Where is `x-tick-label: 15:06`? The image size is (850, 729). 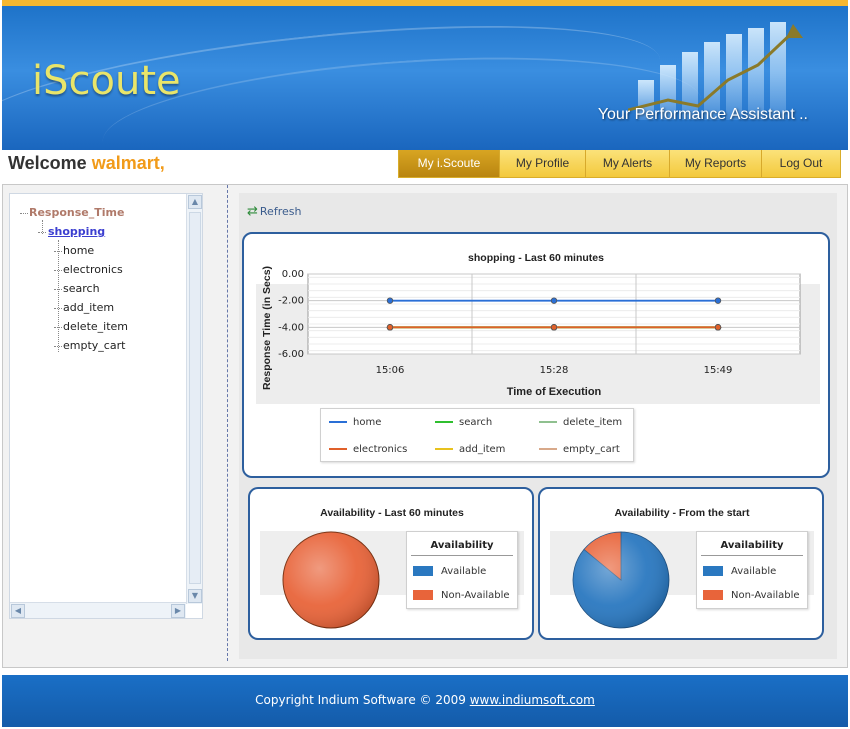 x-tick-label: 15:06 is located at coordinates (390, 370).